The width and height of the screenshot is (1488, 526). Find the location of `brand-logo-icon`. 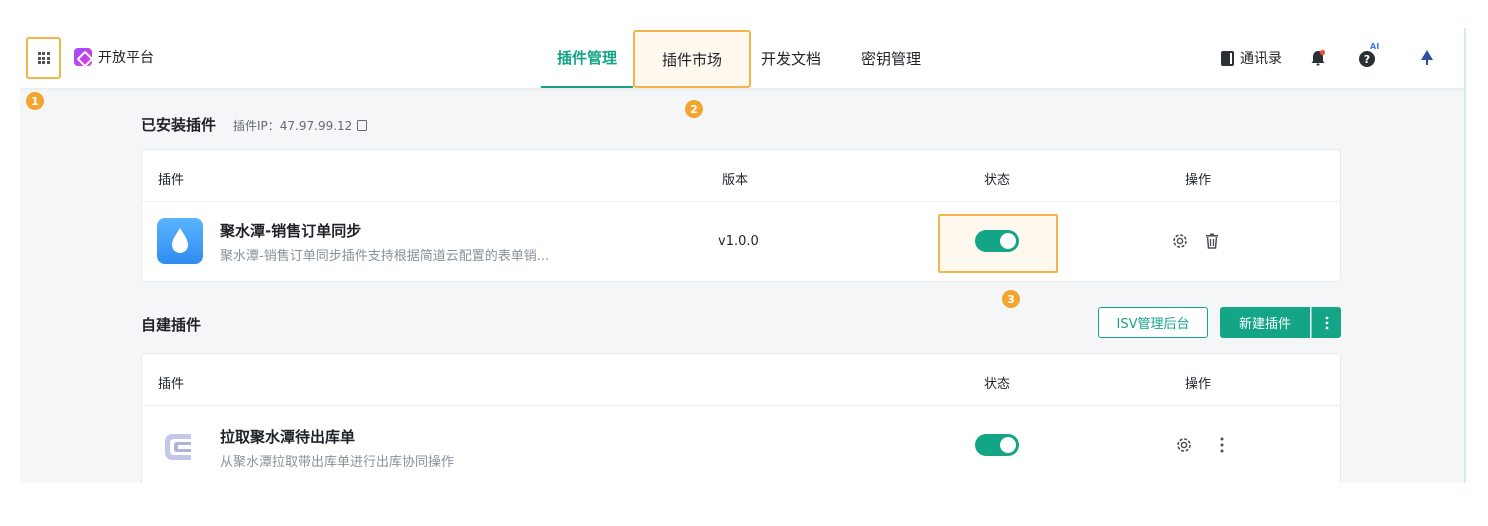

brand-logo-icon is located at coordinates (83, 57).